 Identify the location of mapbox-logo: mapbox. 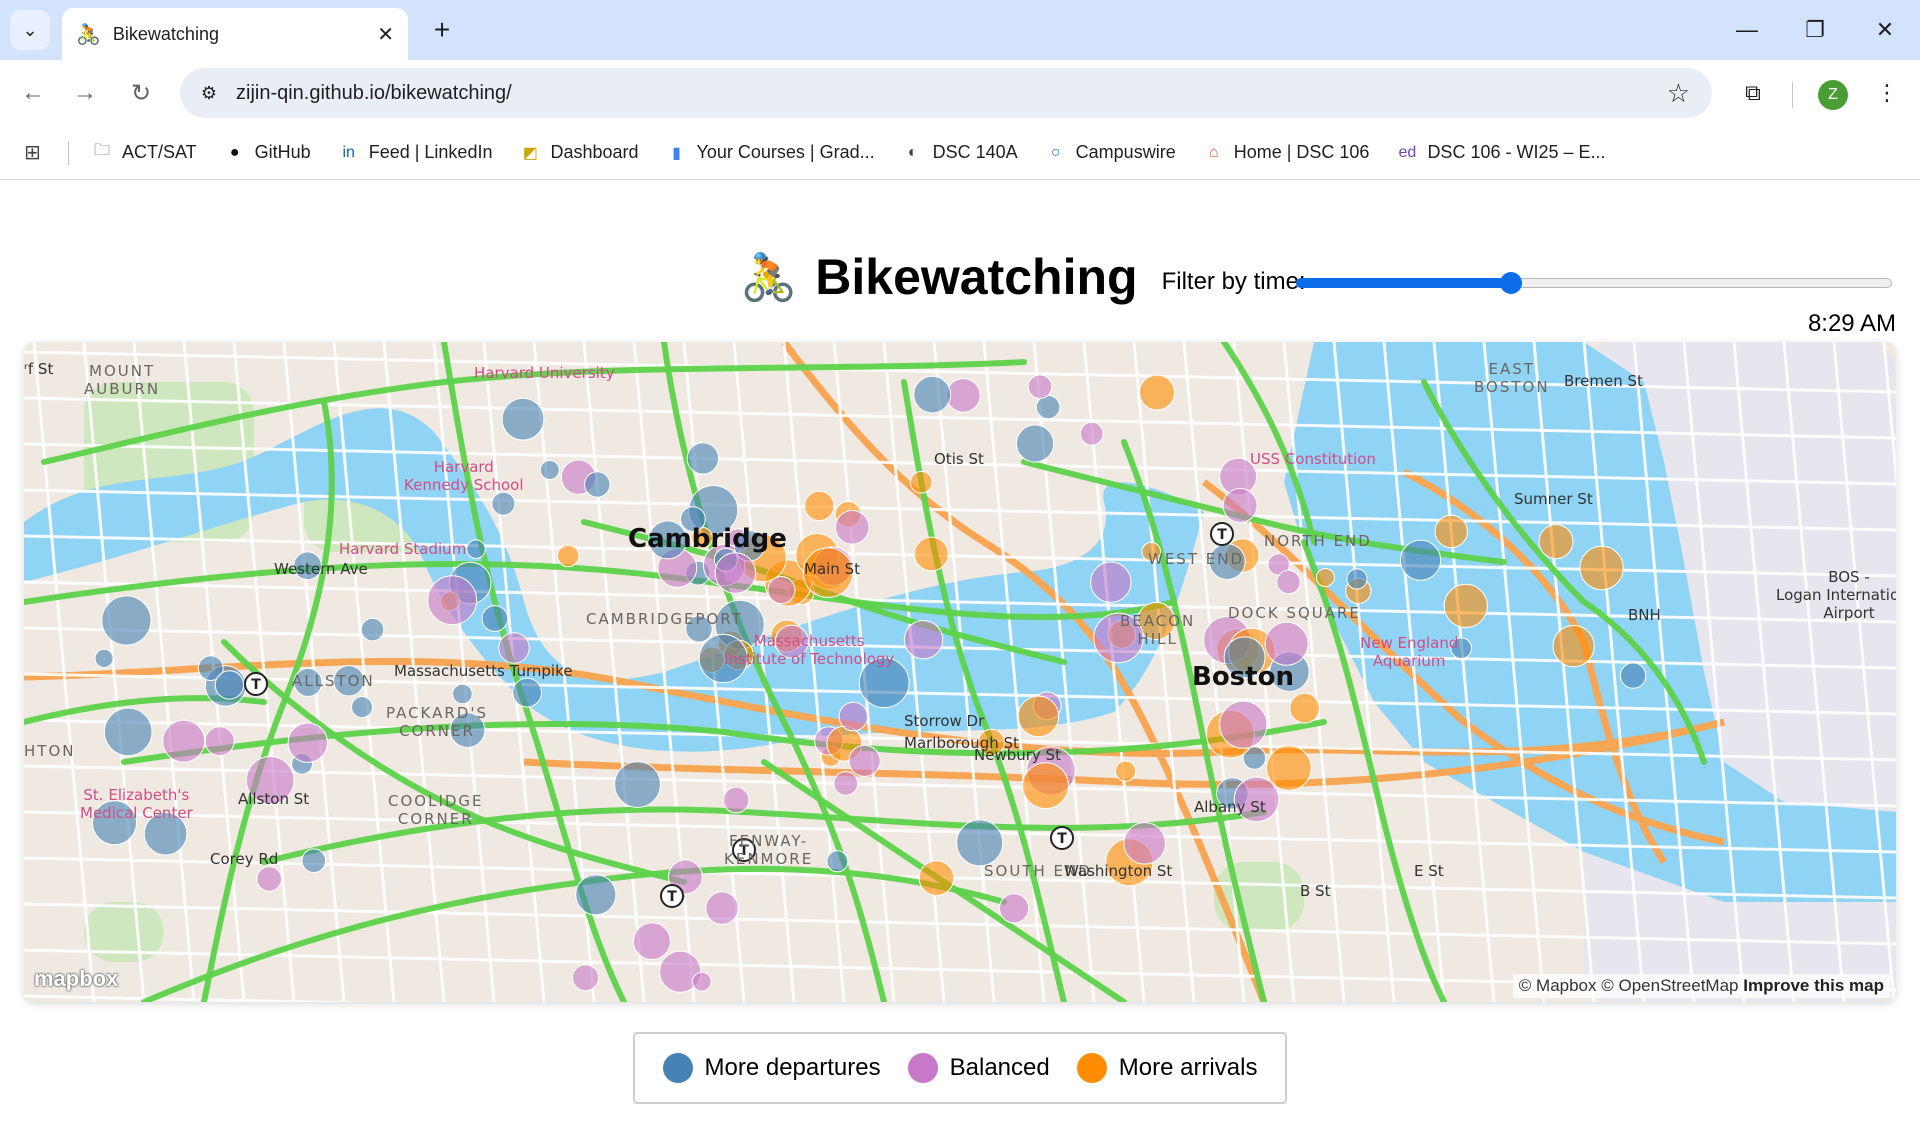
(76, 979).